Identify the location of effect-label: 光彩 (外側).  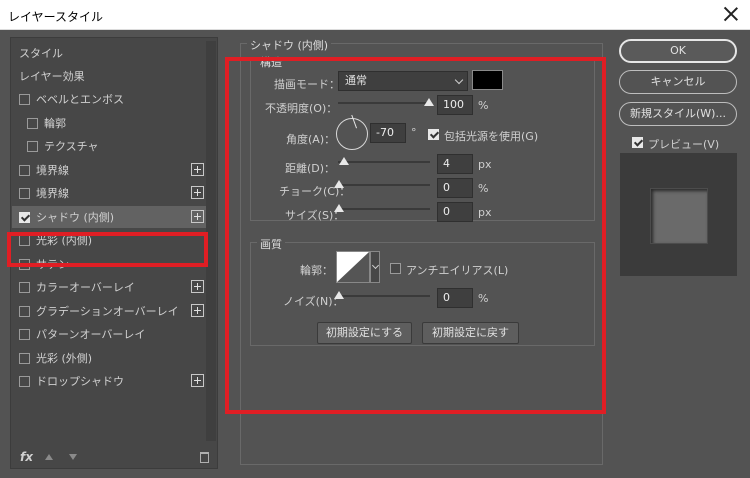
(64, 358).